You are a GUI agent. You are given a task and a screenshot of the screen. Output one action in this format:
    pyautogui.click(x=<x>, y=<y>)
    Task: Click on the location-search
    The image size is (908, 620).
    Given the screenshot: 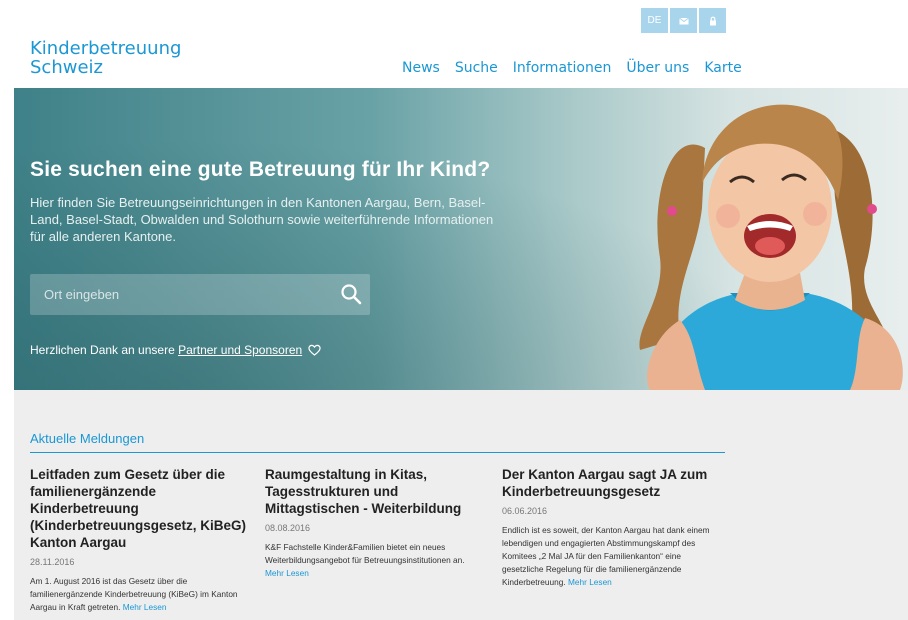 What is the action you would take?
    pyautogui.click(x=200, y=294)
    